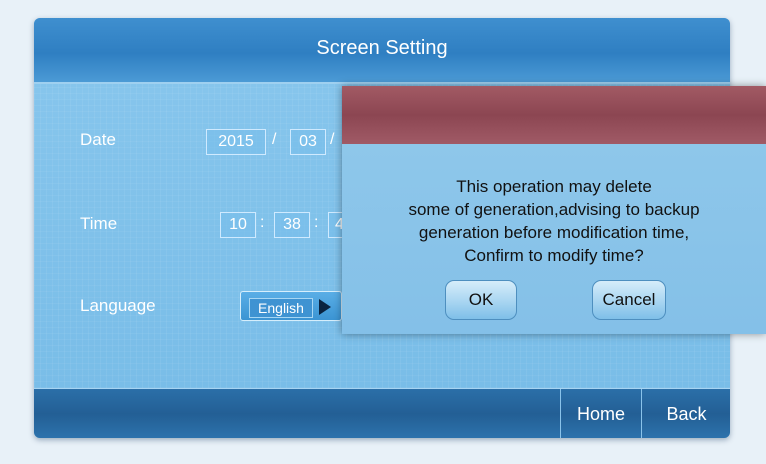 This screenshot has width=766, height=464. What do you see at coordinates (236, 142) in the screenshot?
I see `year-field: 2015` at bounding box center [236, 142].